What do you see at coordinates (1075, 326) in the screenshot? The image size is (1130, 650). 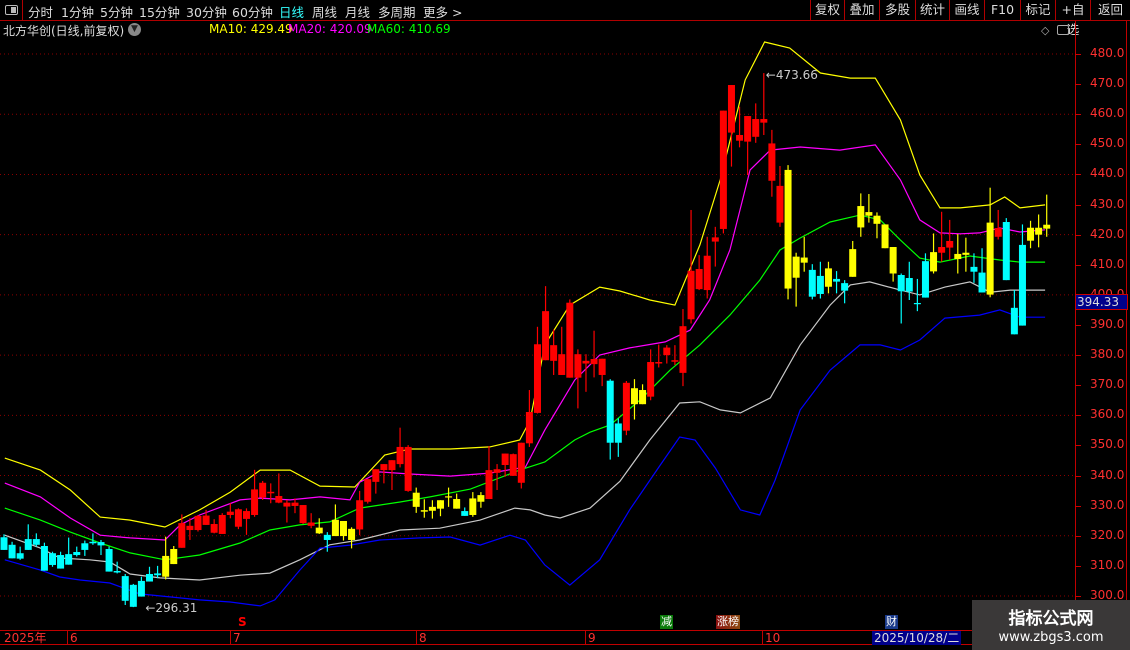 I see `price-axis-line` at bounding box center [1075, 326].